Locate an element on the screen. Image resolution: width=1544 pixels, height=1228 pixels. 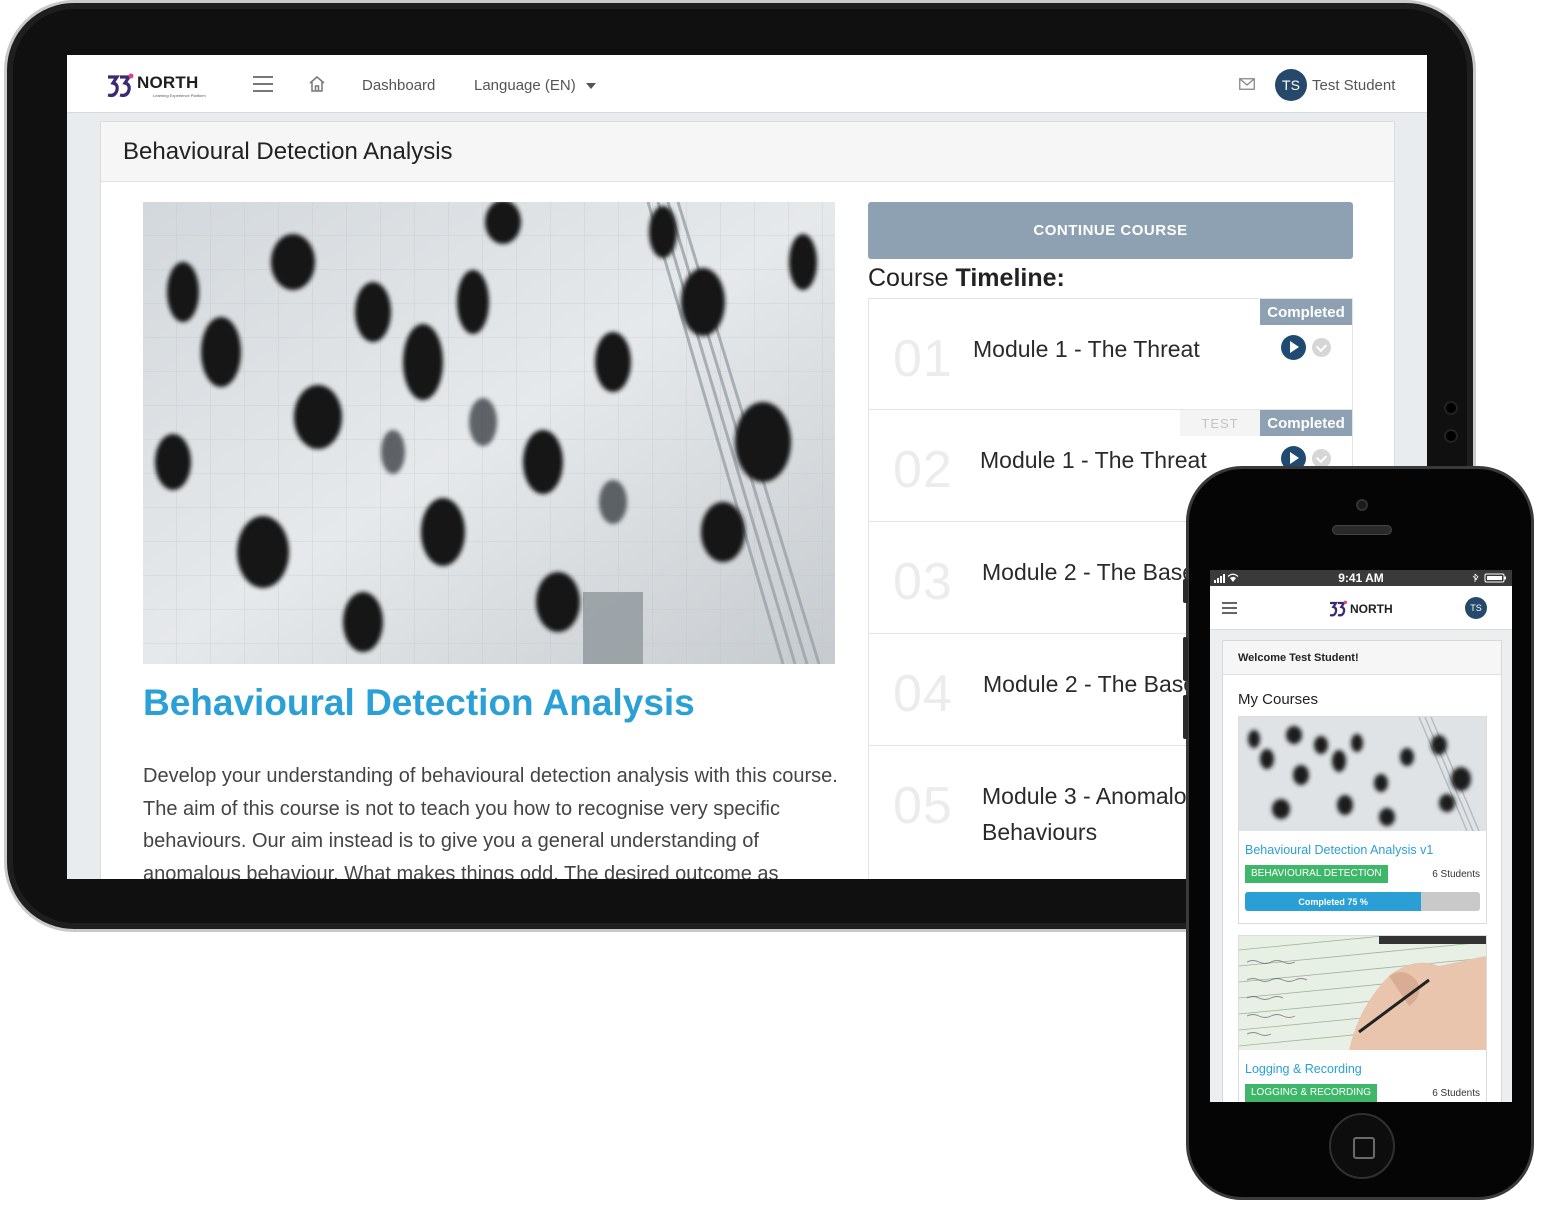
module-name: Module 3 - Anomalous Behaviours is located at coordinates (1096, 814).